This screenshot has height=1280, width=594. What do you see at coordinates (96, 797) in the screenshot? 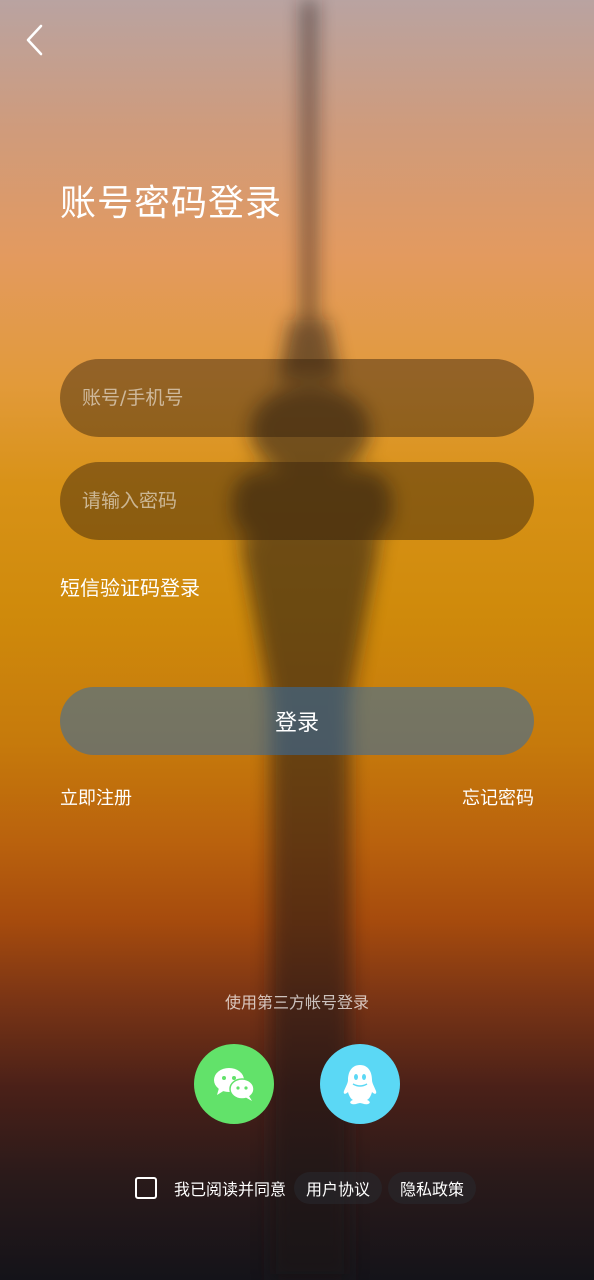
I see `register-link: 立即注册` at bounding box center [96, 797].